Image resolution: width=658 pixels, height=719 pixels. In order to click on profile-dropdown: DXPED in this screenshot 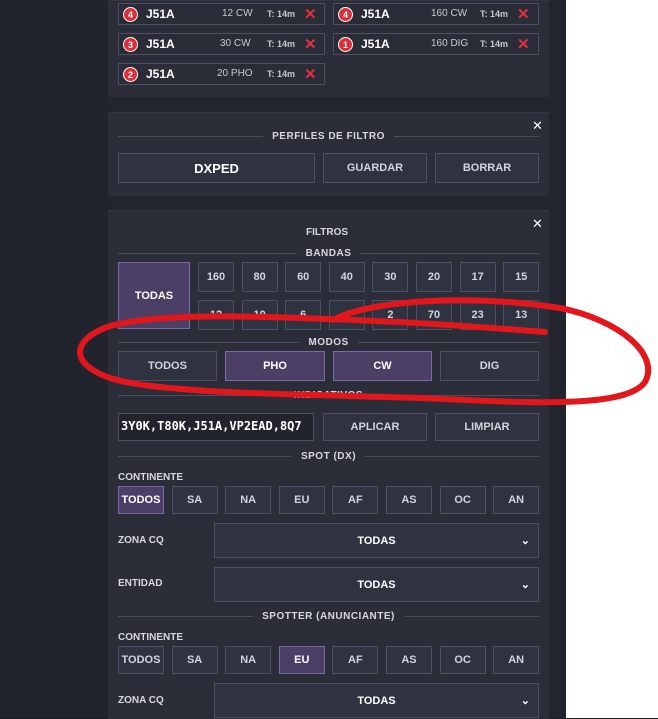, I will do `click(216, 168)`.